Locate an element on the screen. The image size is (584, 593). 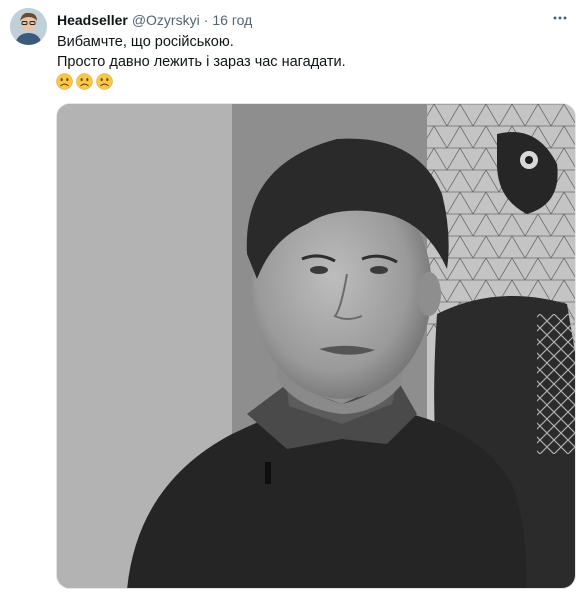
more-horizontal-icon is located at coordinates (560, 18).